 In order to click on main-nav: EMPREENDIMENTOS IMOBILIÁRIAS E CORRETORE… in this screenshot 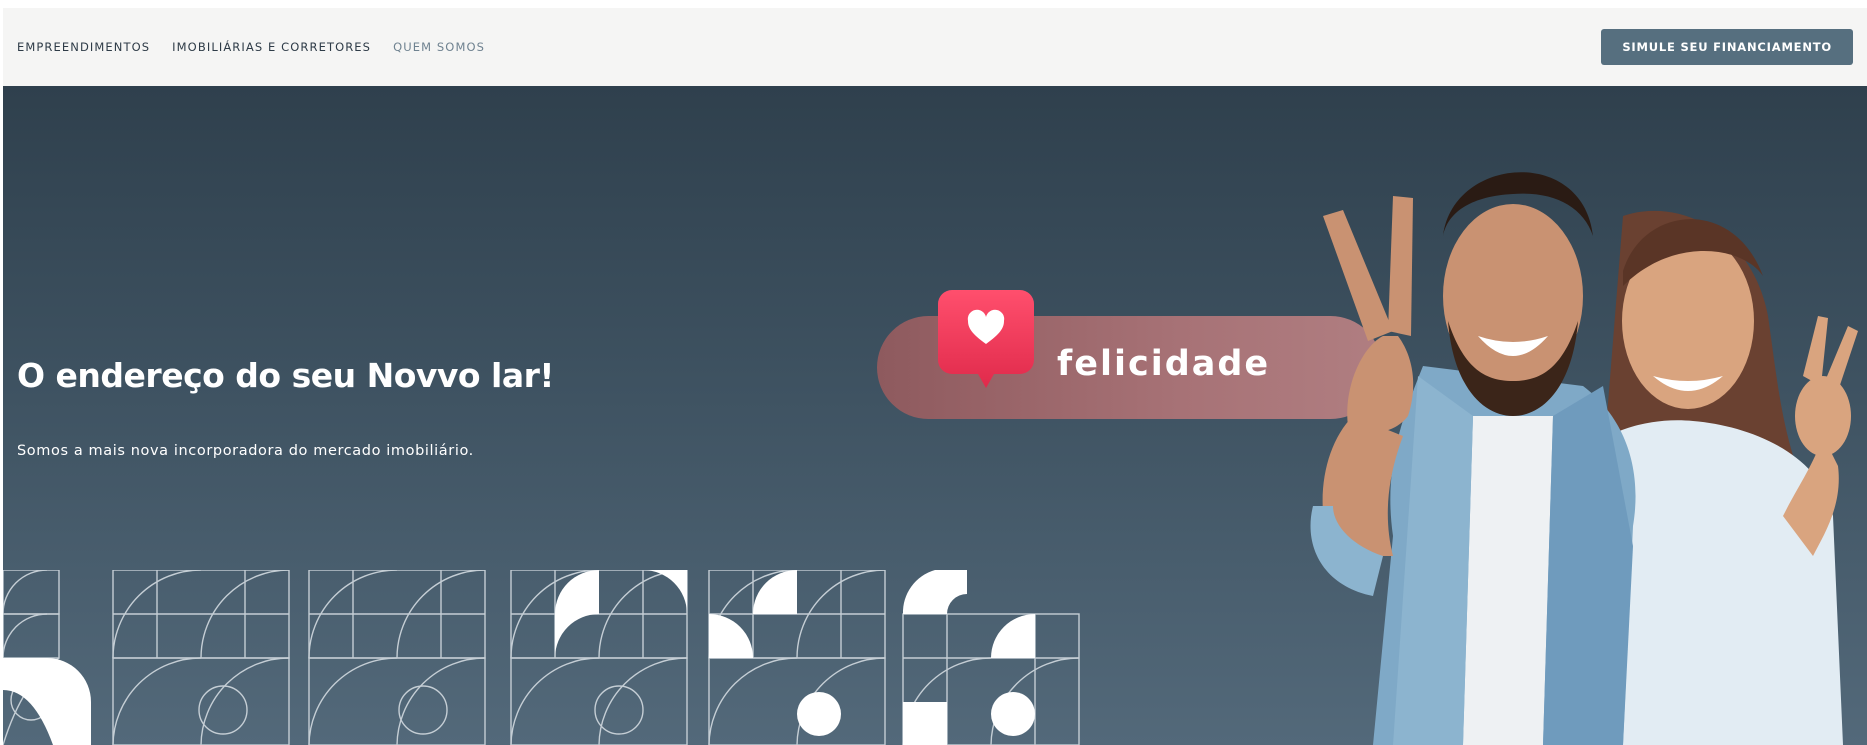, I will do `click(251, 47)`.